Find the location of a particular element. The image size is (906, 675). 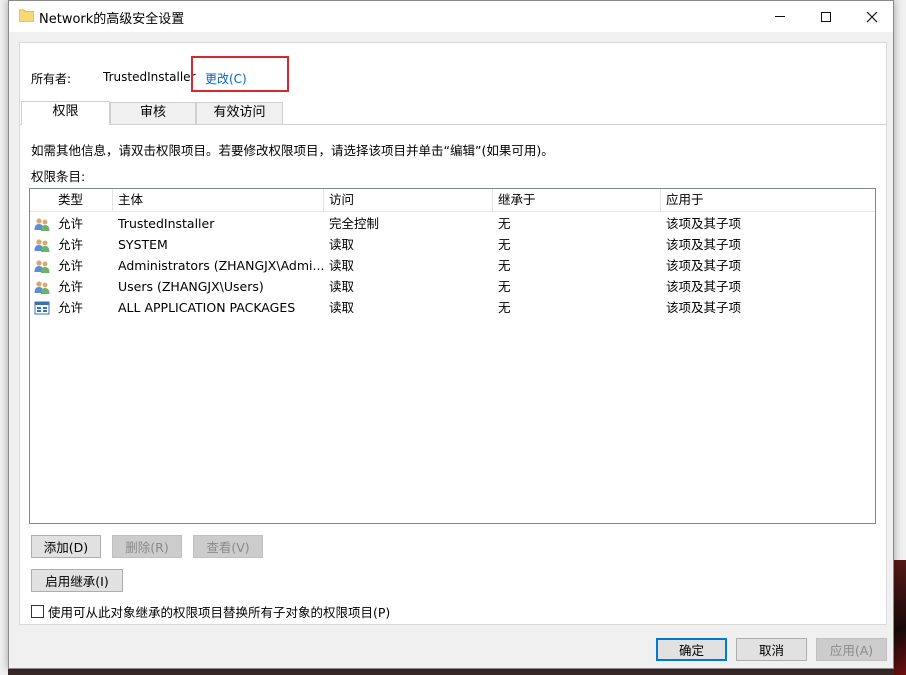

replace-child-permissions-label: 使用可从此对象继承的权限项目替换所有子对象的权限项目(P) is located at coordinates (219, 612).